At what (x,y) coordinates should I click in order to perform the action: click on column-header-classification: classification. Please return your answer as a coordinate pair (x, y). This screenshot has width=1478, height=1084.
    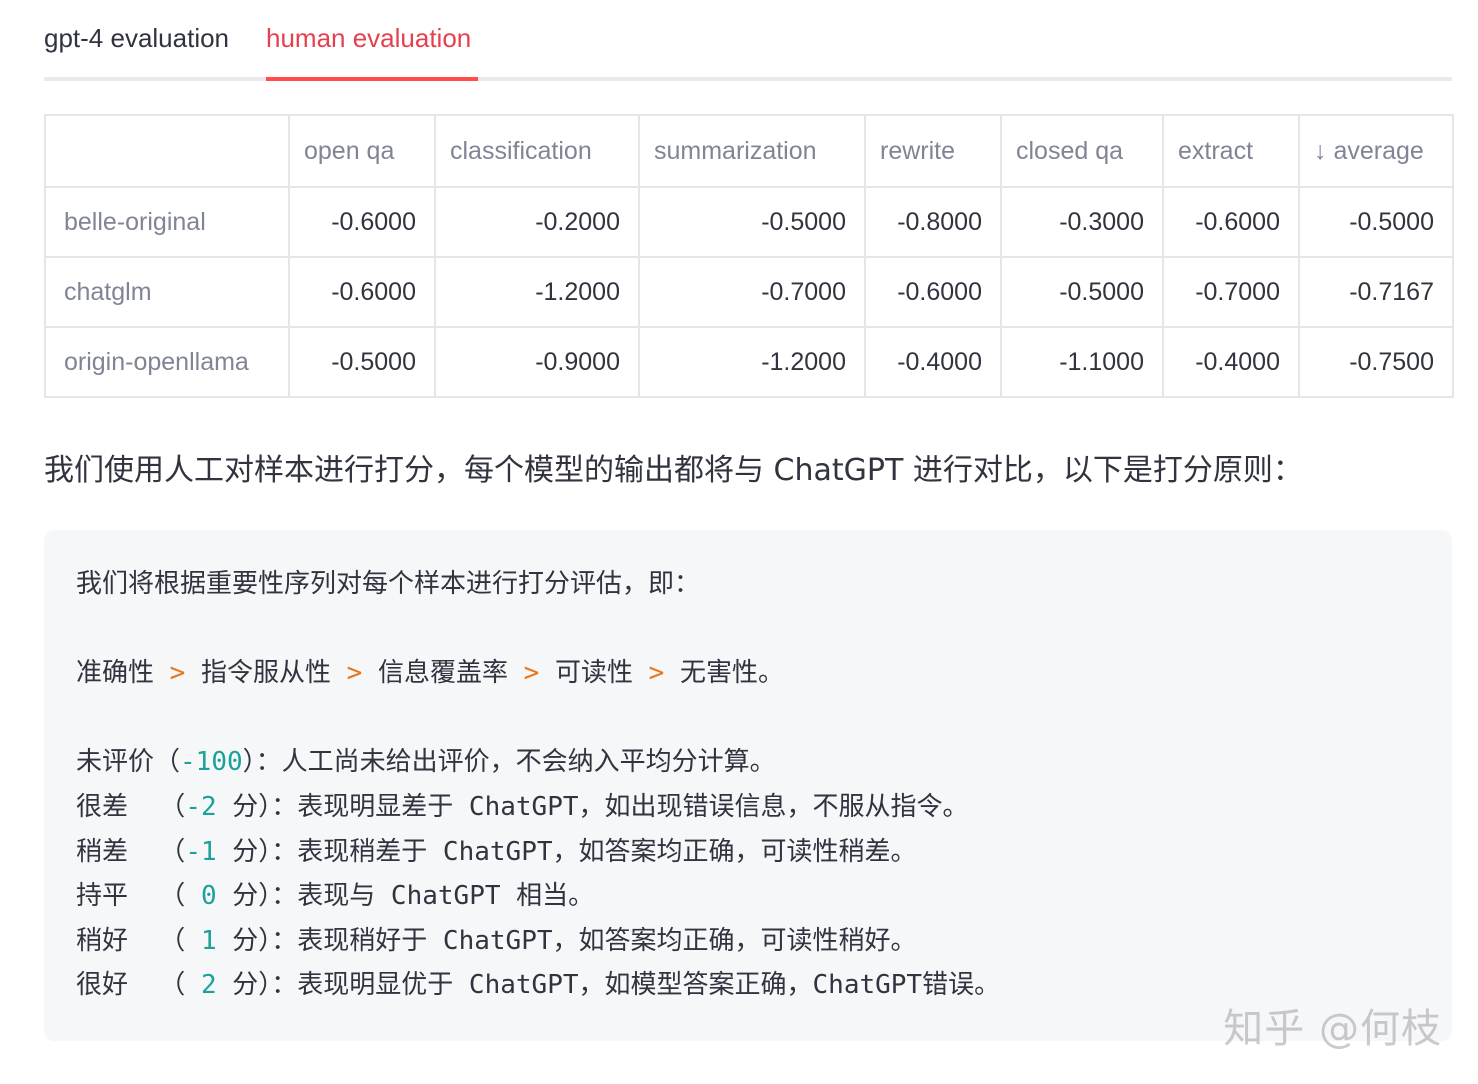
    Looking at the image, I should click on (537, 151).